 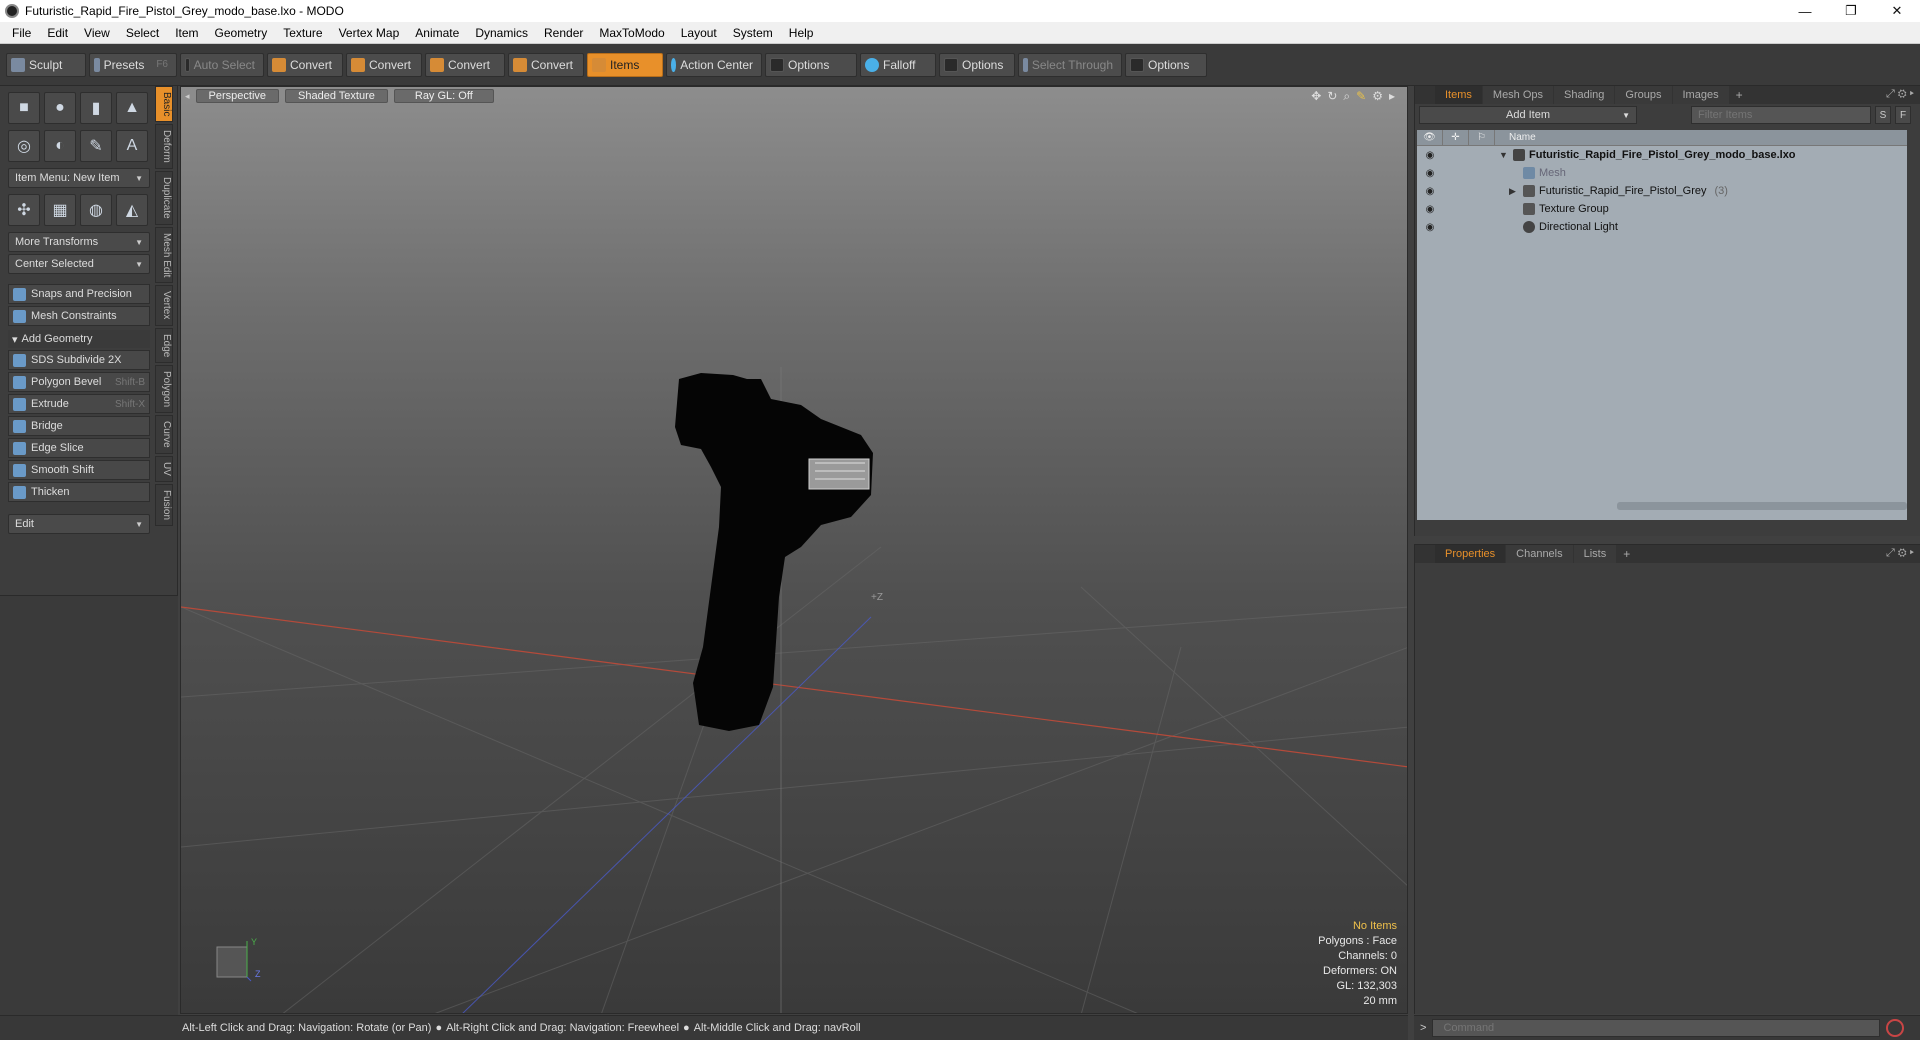 What do you see at coordinates (1377, 96) in the screenshot?
I see `gear-icon: ⚙` at bounding box center [1377, 96].